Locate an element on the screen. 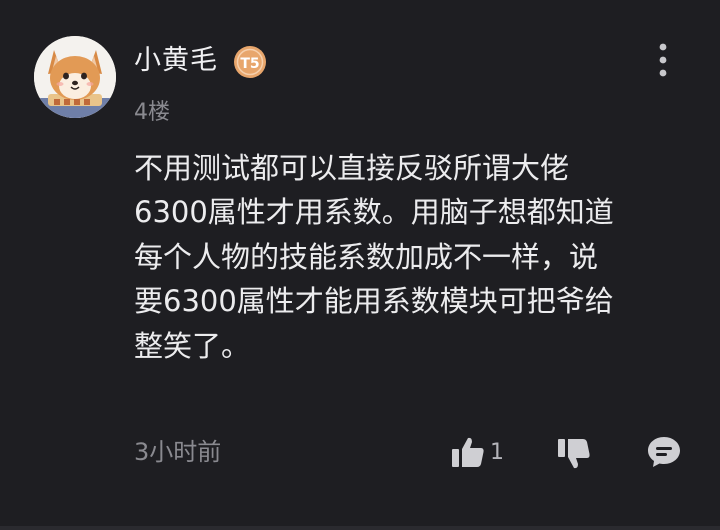 The width and height of the screenshot is (720, 530). comment-time: 3小时前 is located at coordinates (178, 452).